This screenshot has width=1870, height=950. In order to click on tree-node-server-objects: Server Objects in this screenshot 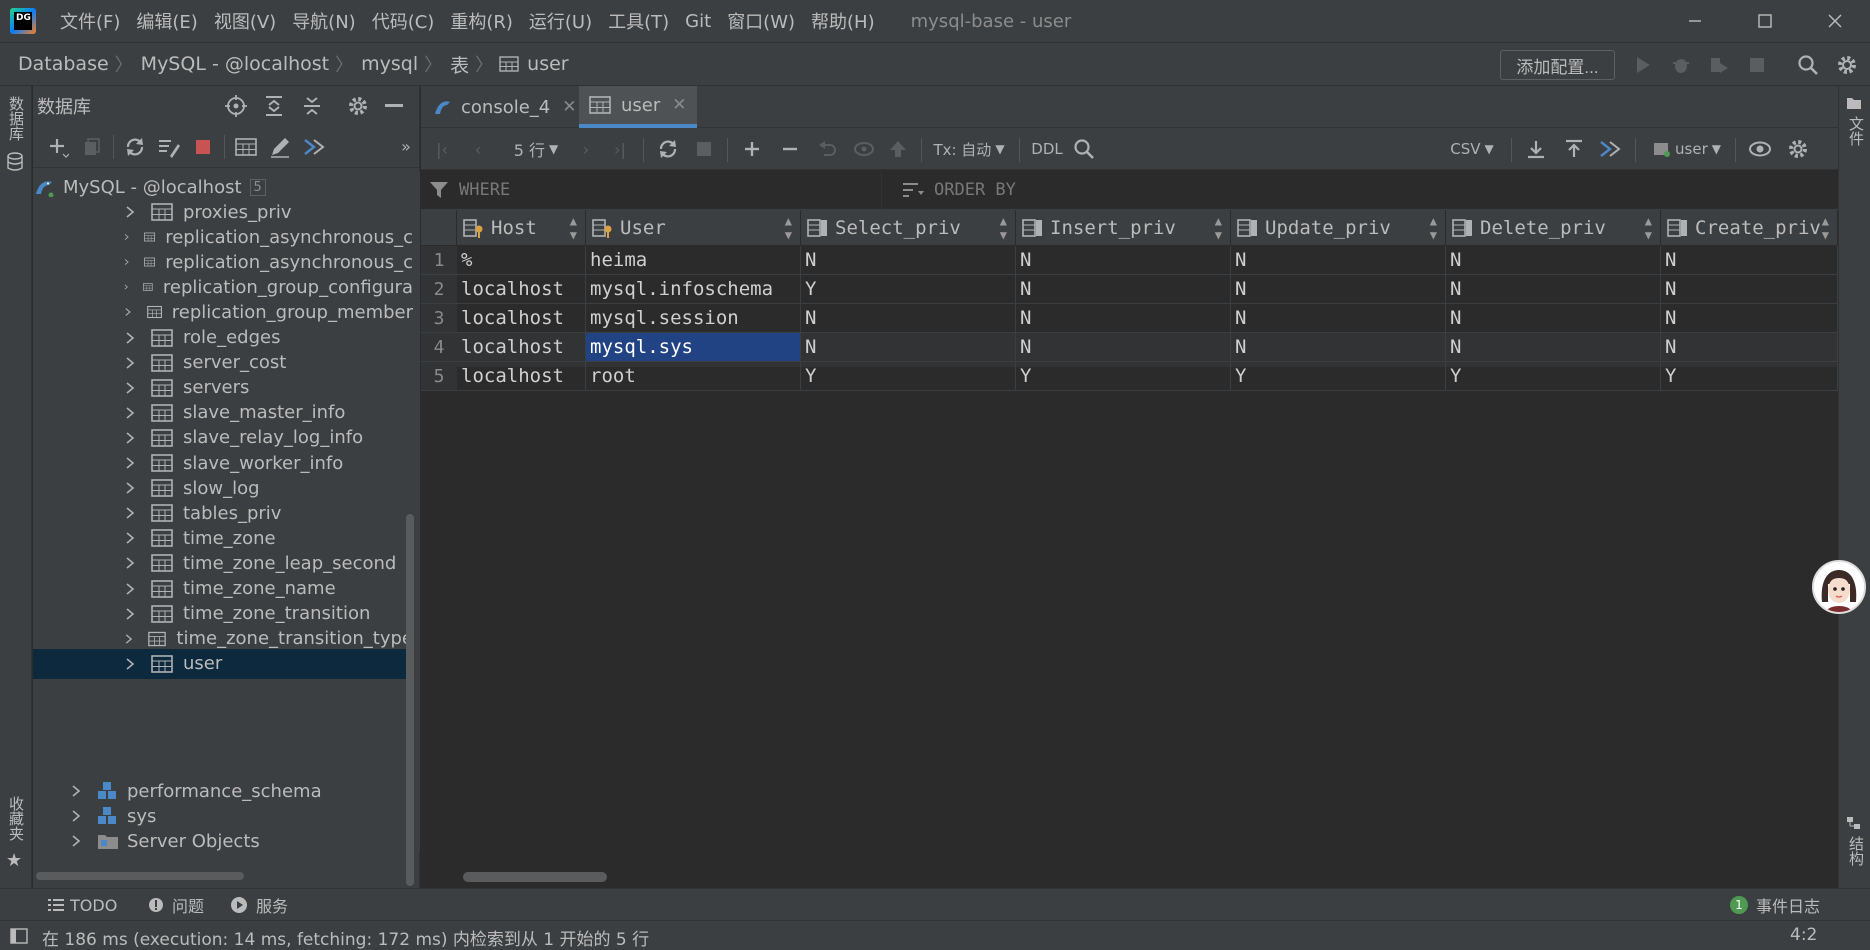, I will do `click(223, 839)`.